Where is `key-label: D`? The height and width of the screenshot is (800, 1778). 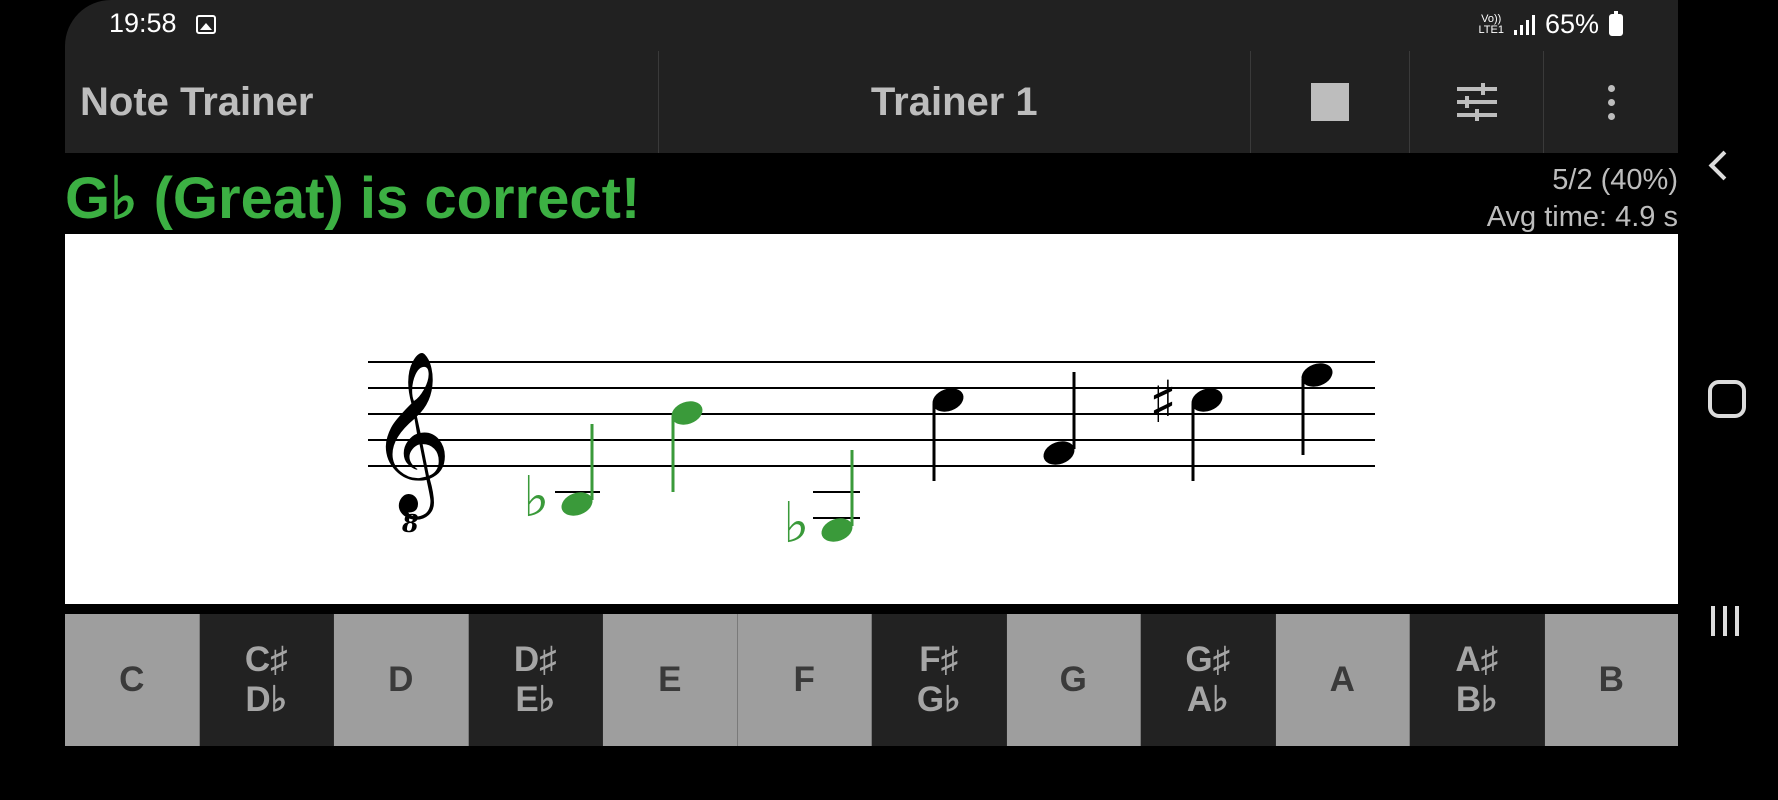 key-label: D is located at coordinates (401, 679).